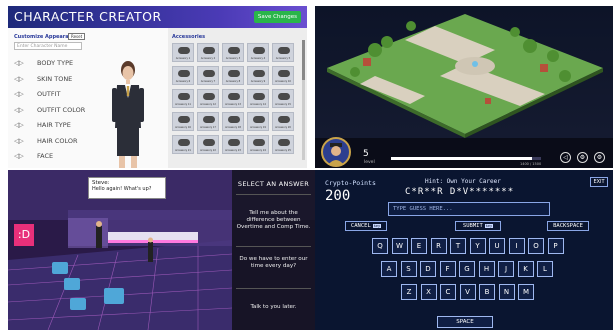  What do you see at coordinates (258, 75) in the screenshot?
I see `accessory-tile: Accessory 9` at bounding box center [258, 75].